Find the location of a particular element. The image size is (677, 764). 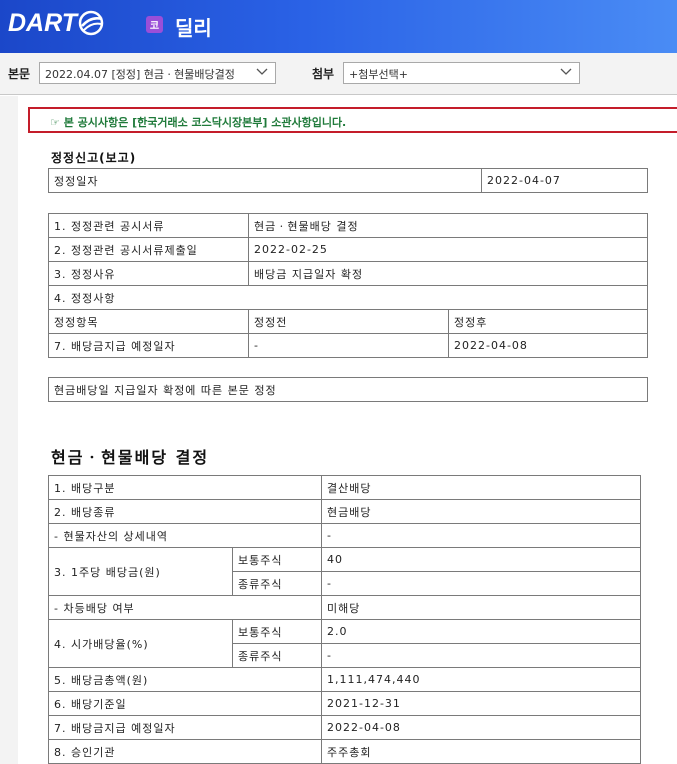

app-header: DART 코 딜리 is located at coordinates (338, 26).